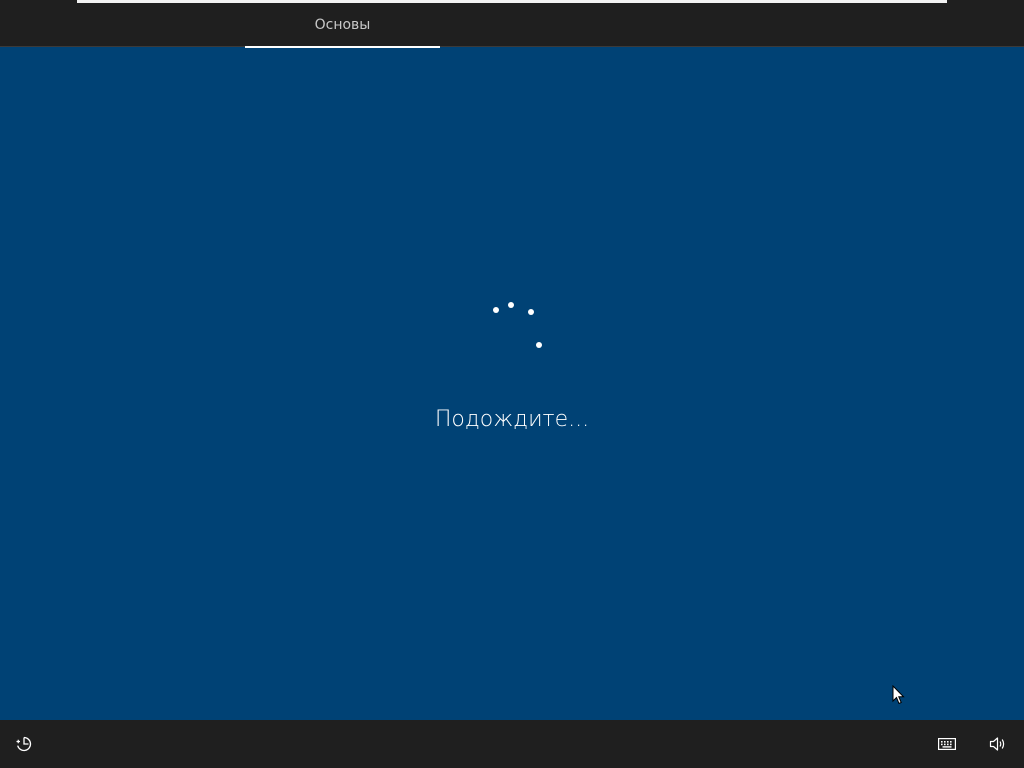  I want to click on loading-spinner, so click(518, 324).